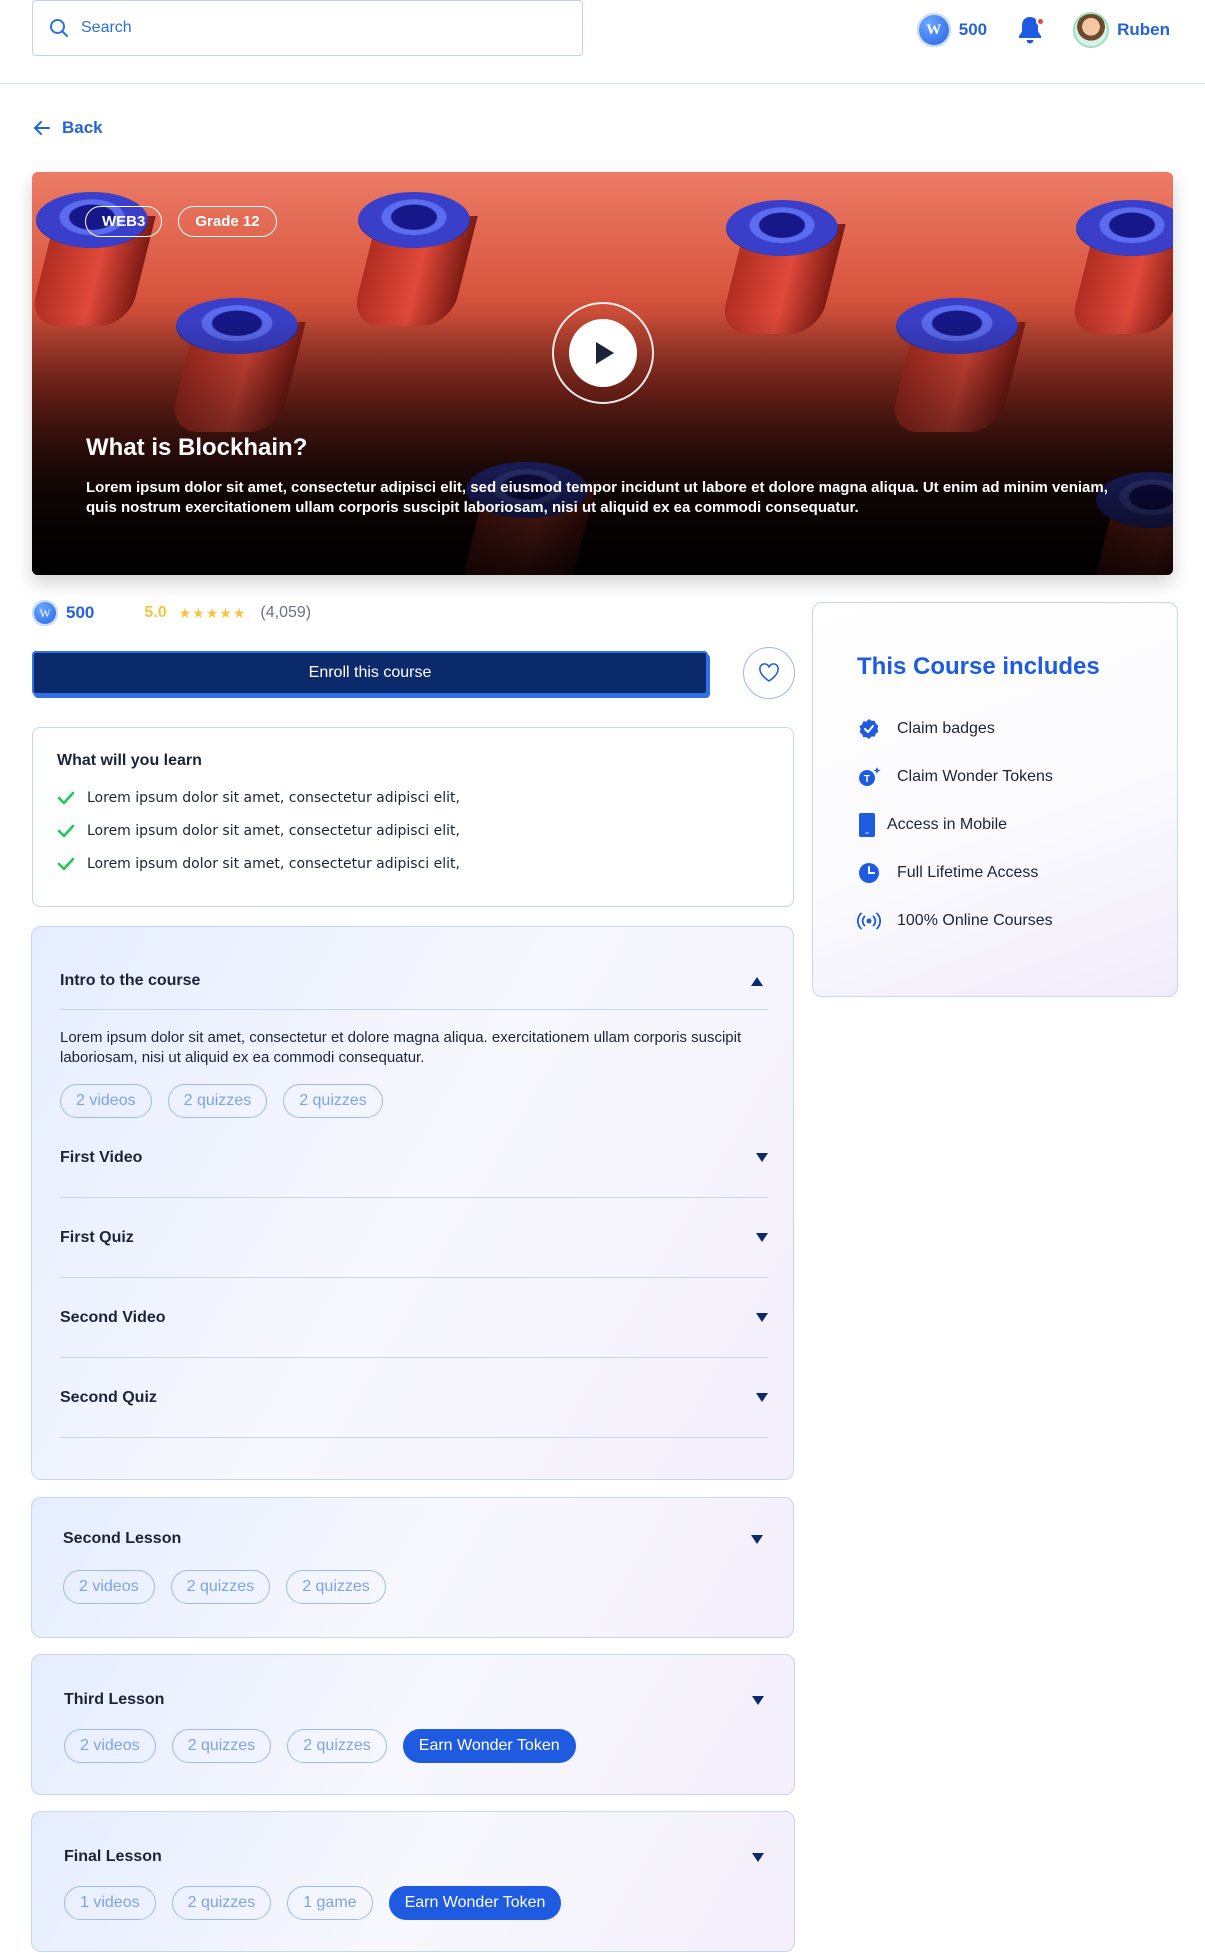 The image size is (1205, 1953). Describe the element at coordinates (602, 42) in the screenshot. I see `top-bar: Search W 500 Ruben` at that location.